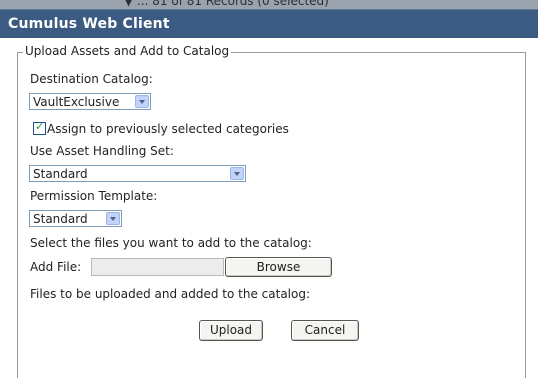 The image size is (538, 379). I want to click on cancel-button-label: Cancel, so click(325, 330).